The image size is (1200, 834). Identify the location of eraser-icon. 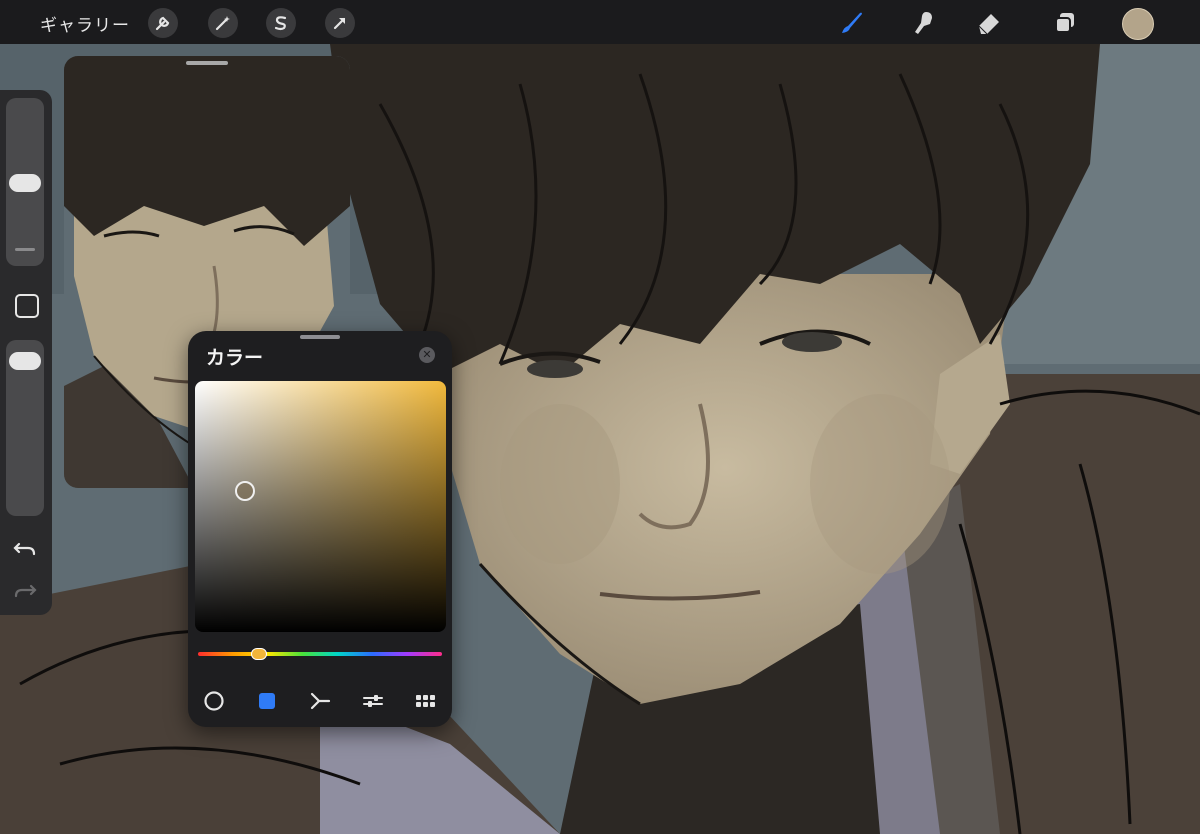
(989, 23).